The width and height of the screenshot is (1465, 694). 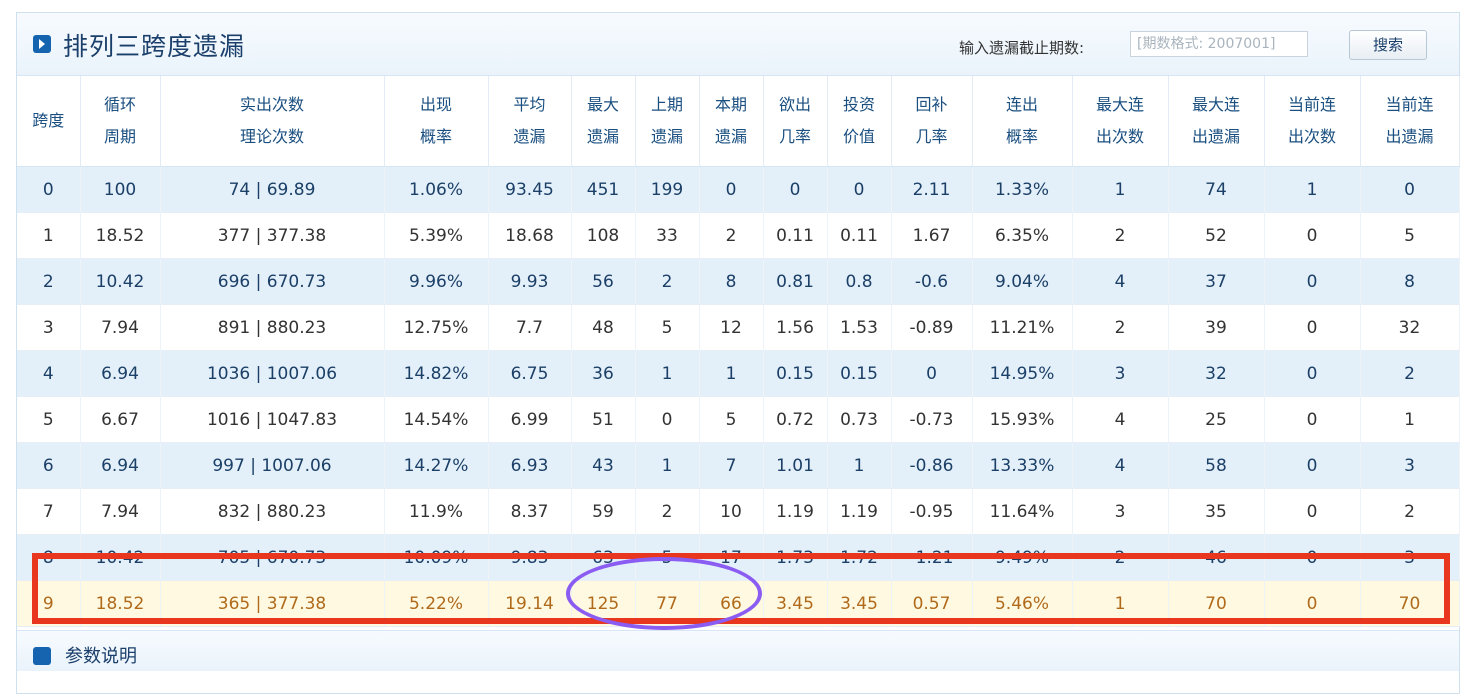 What do you see at coordinates (530, 373) in the screenshot?
I see `table-cell: 6.75` at bounding box center [530, 373].